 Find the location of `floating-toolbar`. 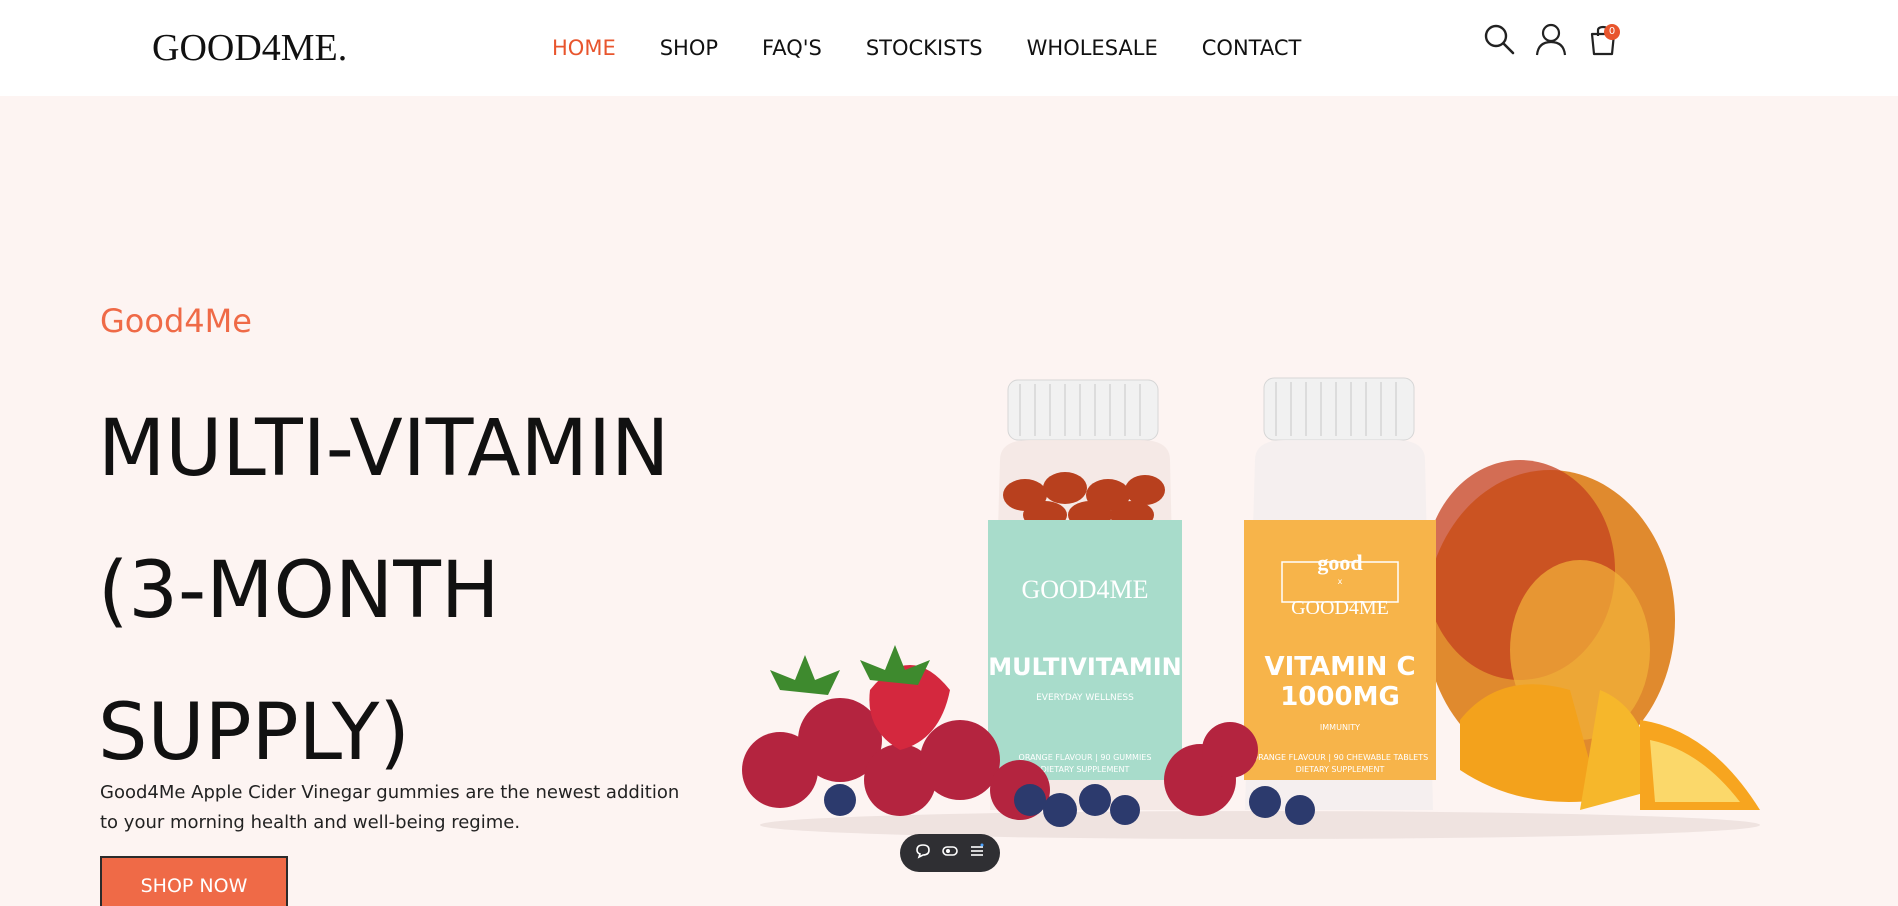

floating-toolbar is located at coordinates (950, 853).